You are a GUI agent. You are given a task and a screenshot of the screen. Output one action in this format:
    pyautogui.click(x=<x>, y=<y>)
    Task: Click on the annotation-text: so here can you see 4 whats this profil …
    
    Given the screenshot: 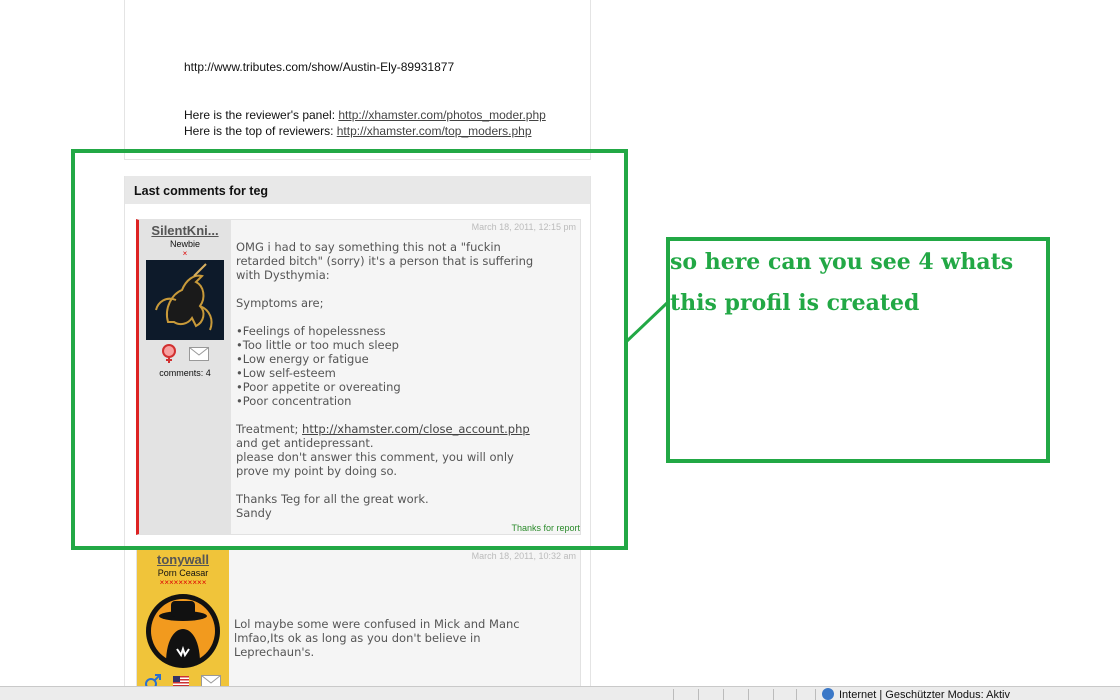 What is the action you would take?
    pyautogui.click(x=855, y=283)
    